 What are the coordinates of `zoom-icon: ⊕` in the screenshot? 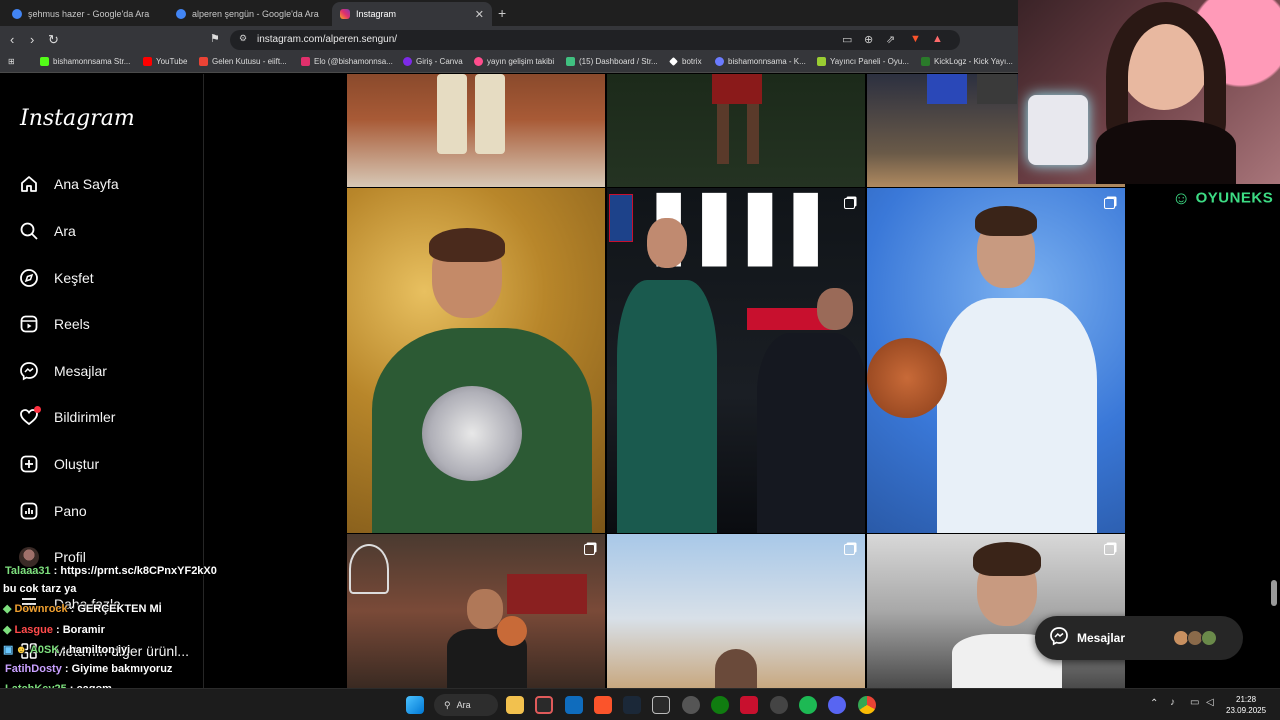 It's located at (868, 39).